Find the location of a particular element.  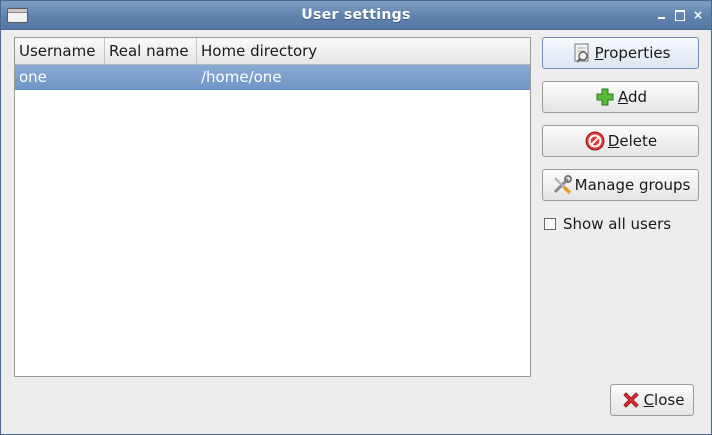

close-label: lose is located at coordinates (669, 400).